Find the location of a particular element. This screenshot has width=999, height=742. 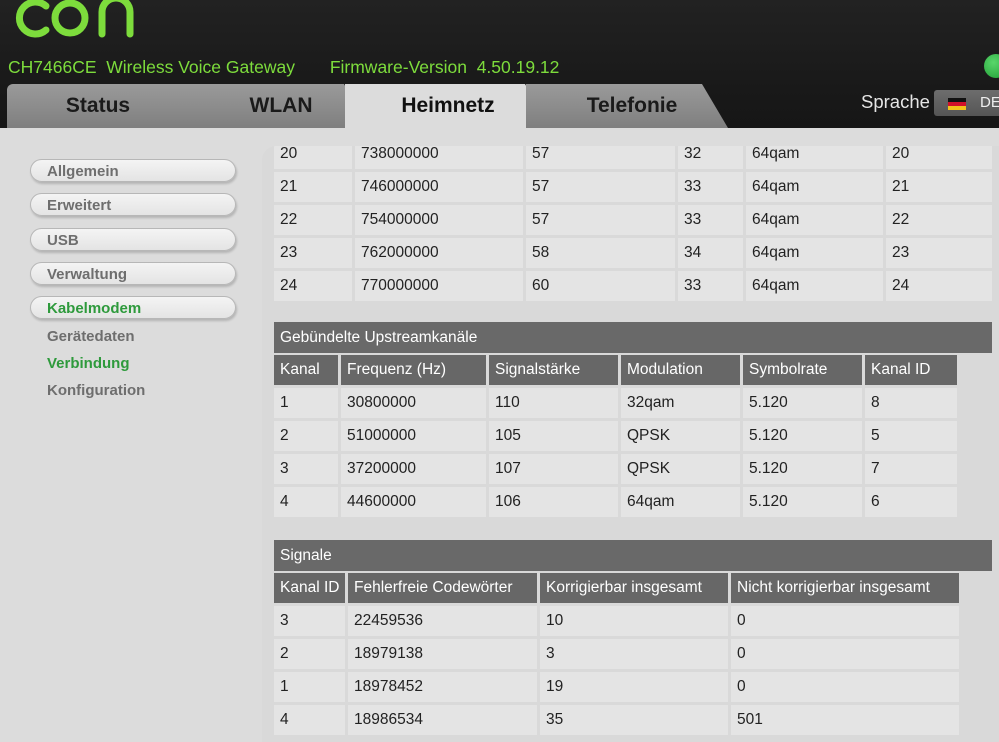

table-cell: 18986534 is located at coordinates (442, 720).